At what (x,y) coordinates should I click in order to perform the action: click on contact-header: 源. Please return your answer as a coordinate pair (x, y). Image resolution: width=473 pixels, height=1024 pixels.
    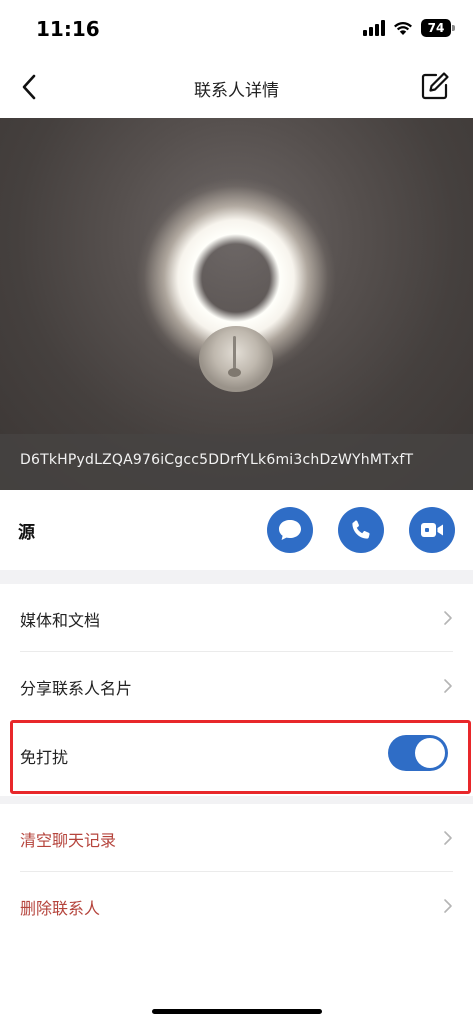
    Looking at the image, I should click on (236, 530).